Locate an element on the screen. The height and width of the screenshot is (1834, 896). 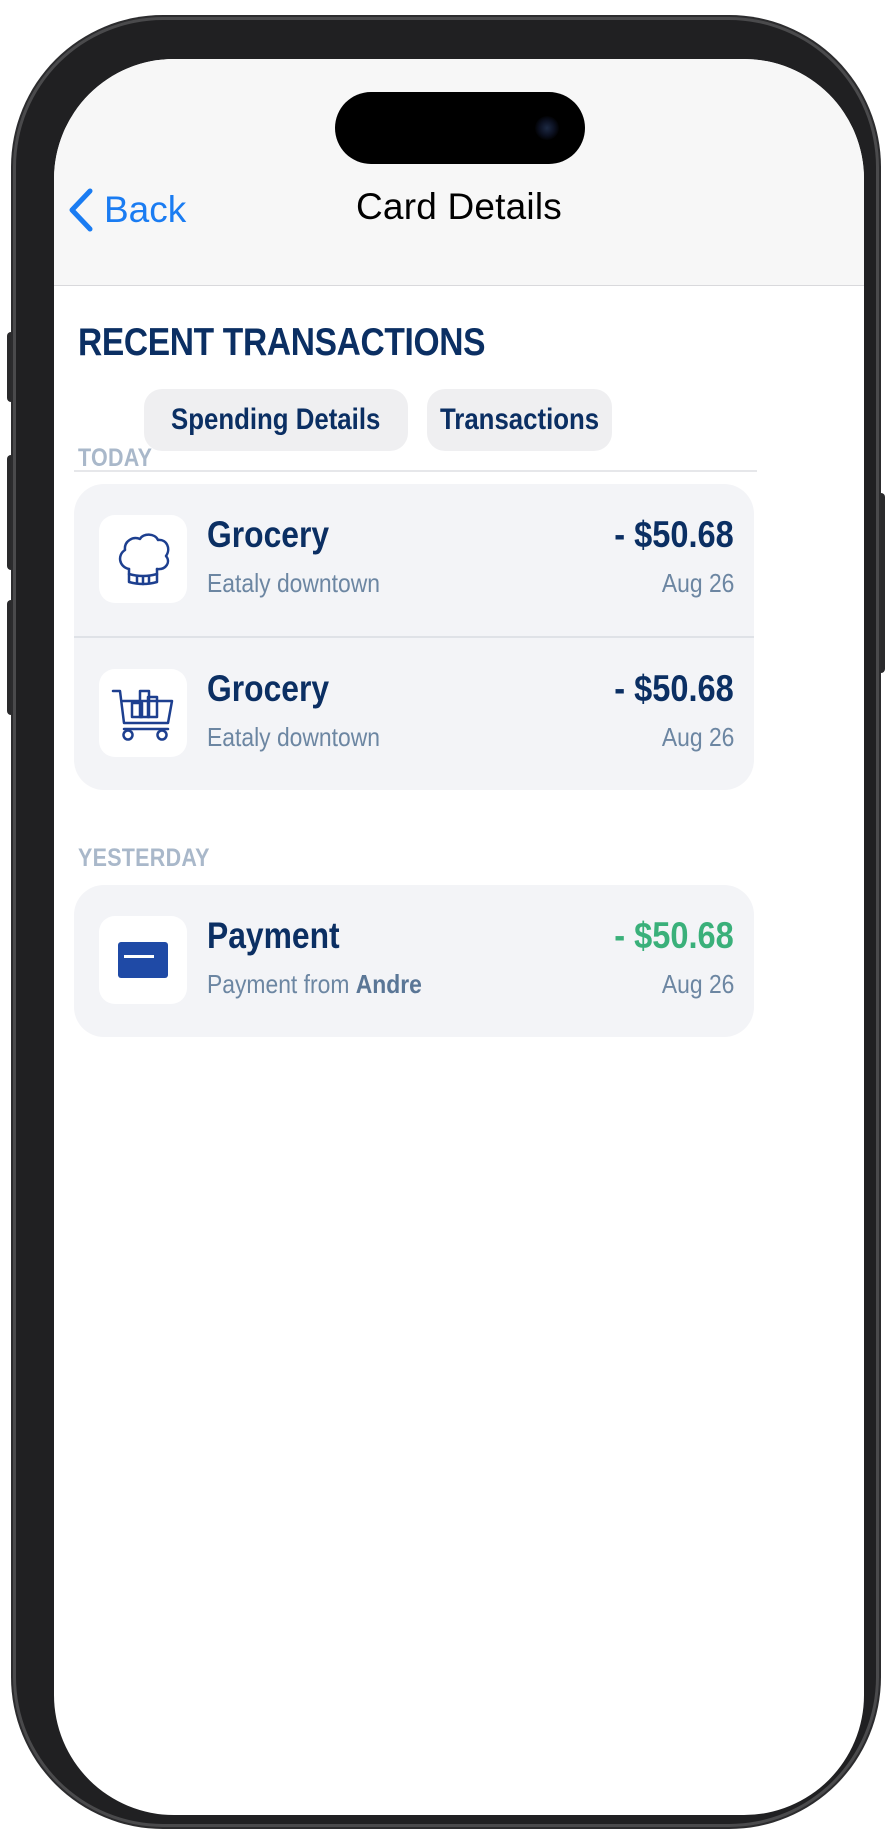
section-label-yesterday: YESTERDAY is located at coordinates (144, 858).